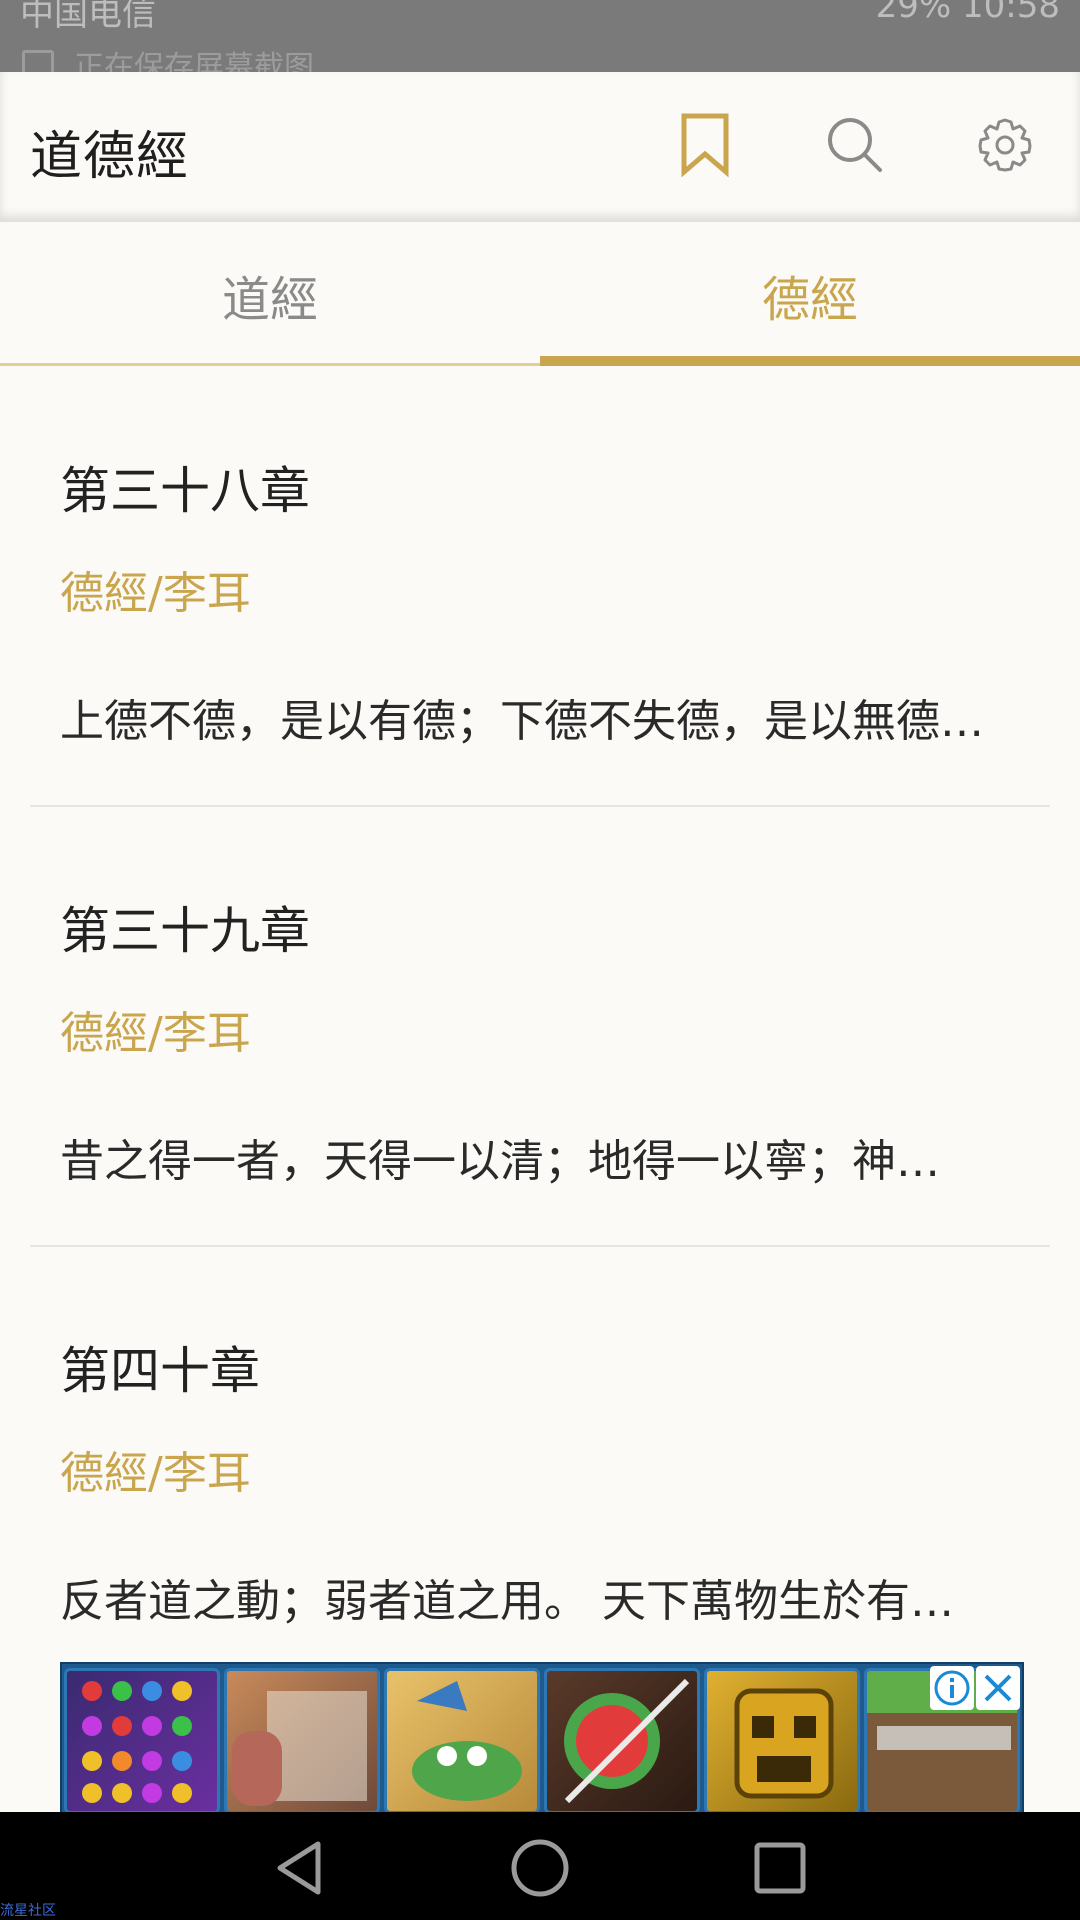 The height and width of the screenshot is (1920, 1080). Describe the element at coordinates (137, 1742) in the screenshot. I see `candy-icon` at that location.